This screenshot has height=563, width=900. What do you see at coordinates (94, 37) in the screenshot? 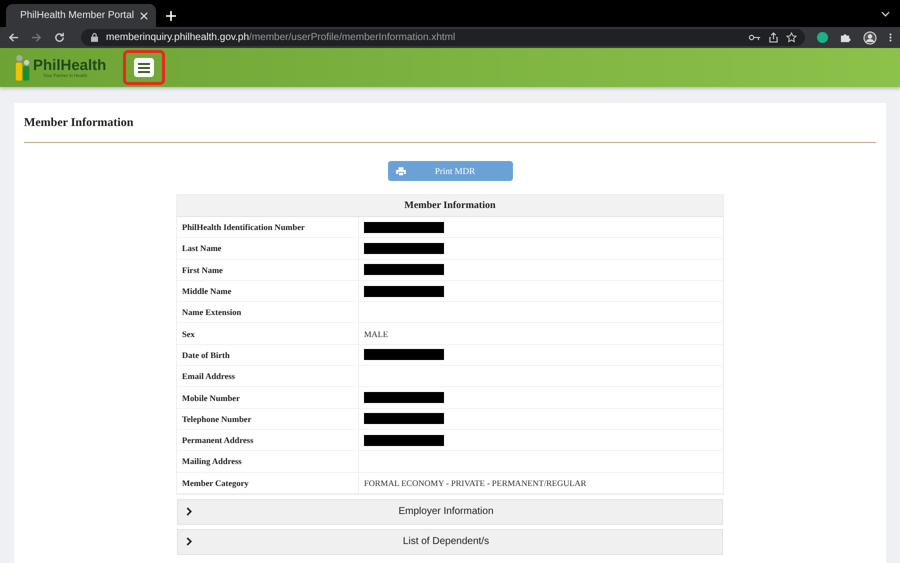
I see `lock-icon` at bounding box center [94, 37].